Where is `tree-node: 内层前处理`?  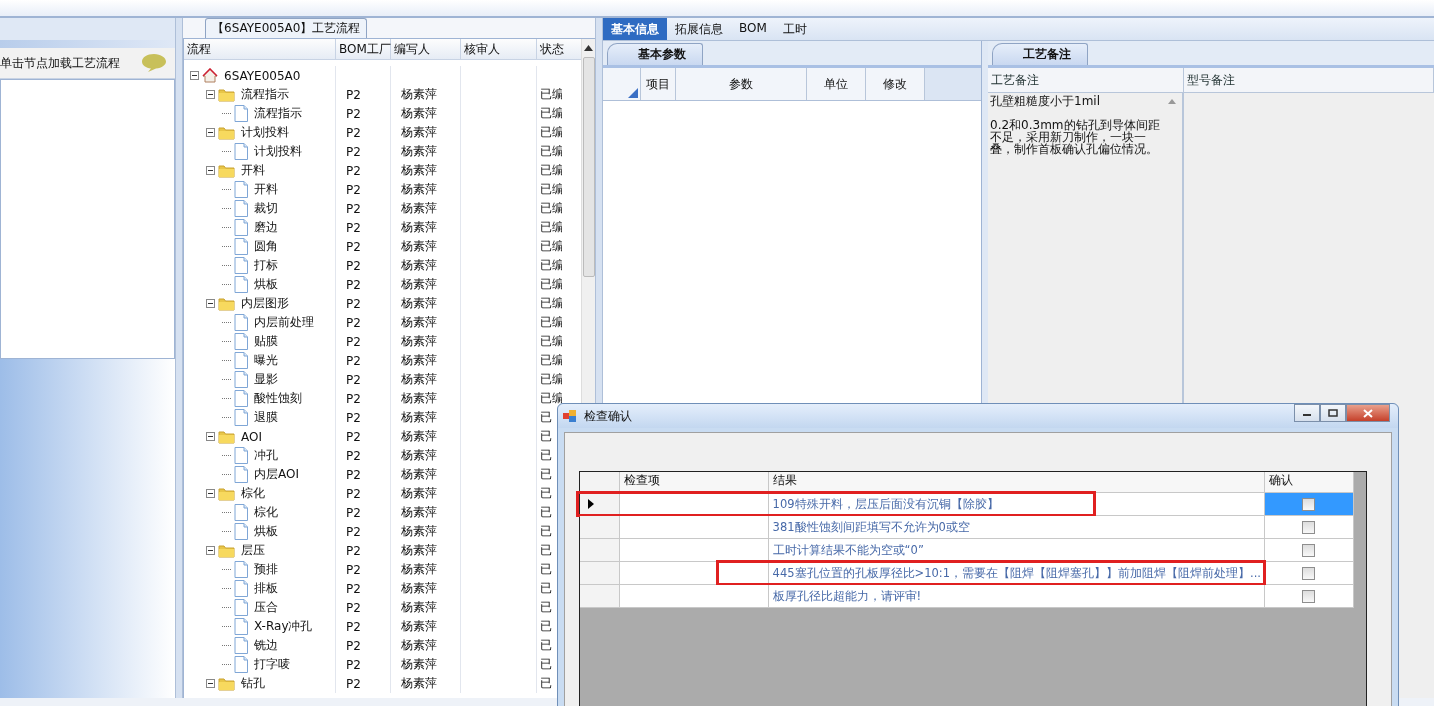 tree-node: 内层前处理 is located at coordinates (282, 322).